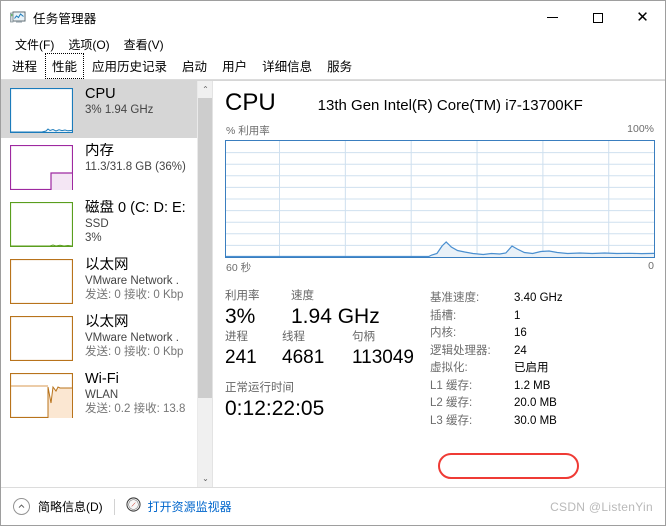 The width and height of the screenshot is (666, 526). What do you see at coordinates (242, 296) in the screenshot?
I see `stat-utilization-label: 利用率` at bounding box center [242, 296].